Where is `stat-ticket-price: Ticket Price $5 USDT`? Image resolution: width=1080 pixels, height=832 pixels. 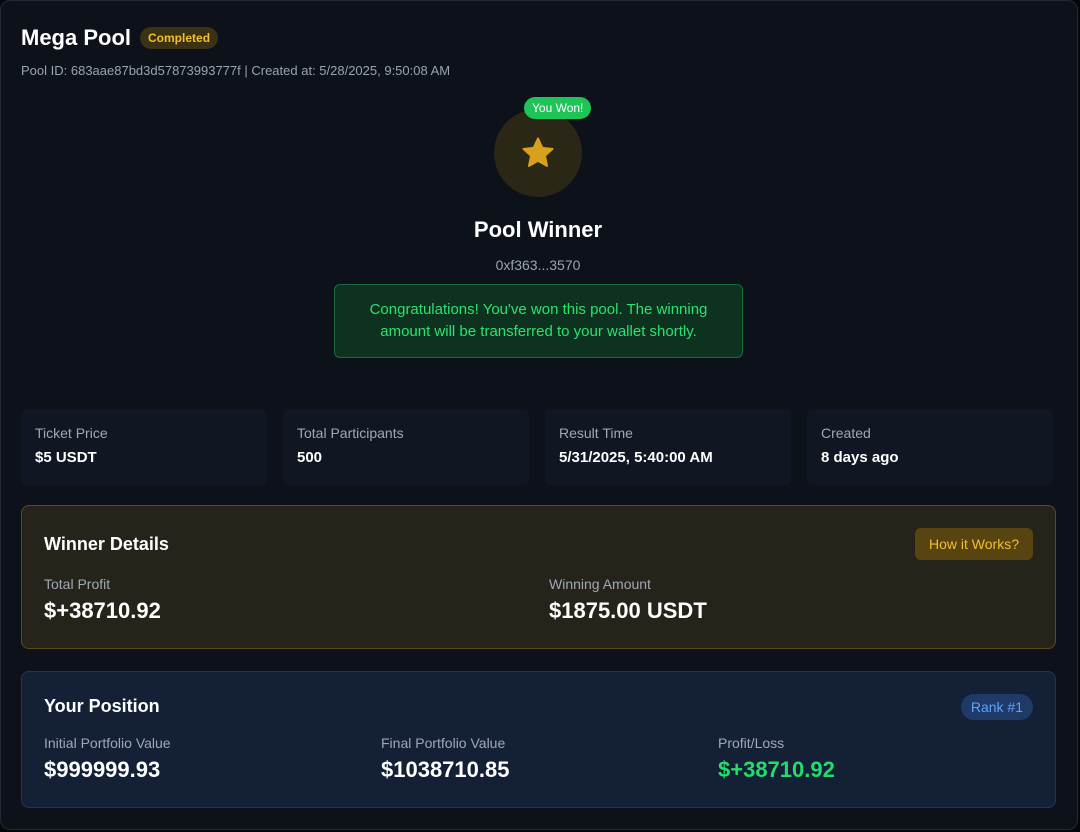 stat-ticket-price: Ticket Price $5 USDT is located at coordinates (144, 447).